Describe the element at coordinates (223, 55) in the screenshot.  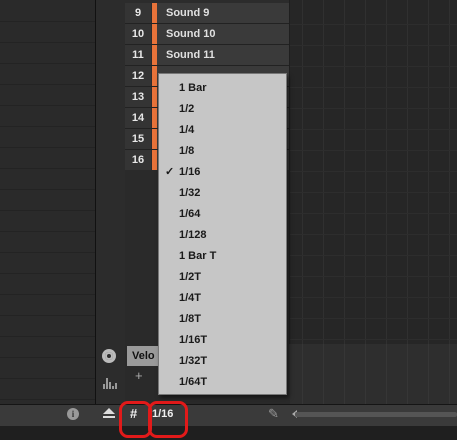
I see `sound-name: Sound 11` at that location.